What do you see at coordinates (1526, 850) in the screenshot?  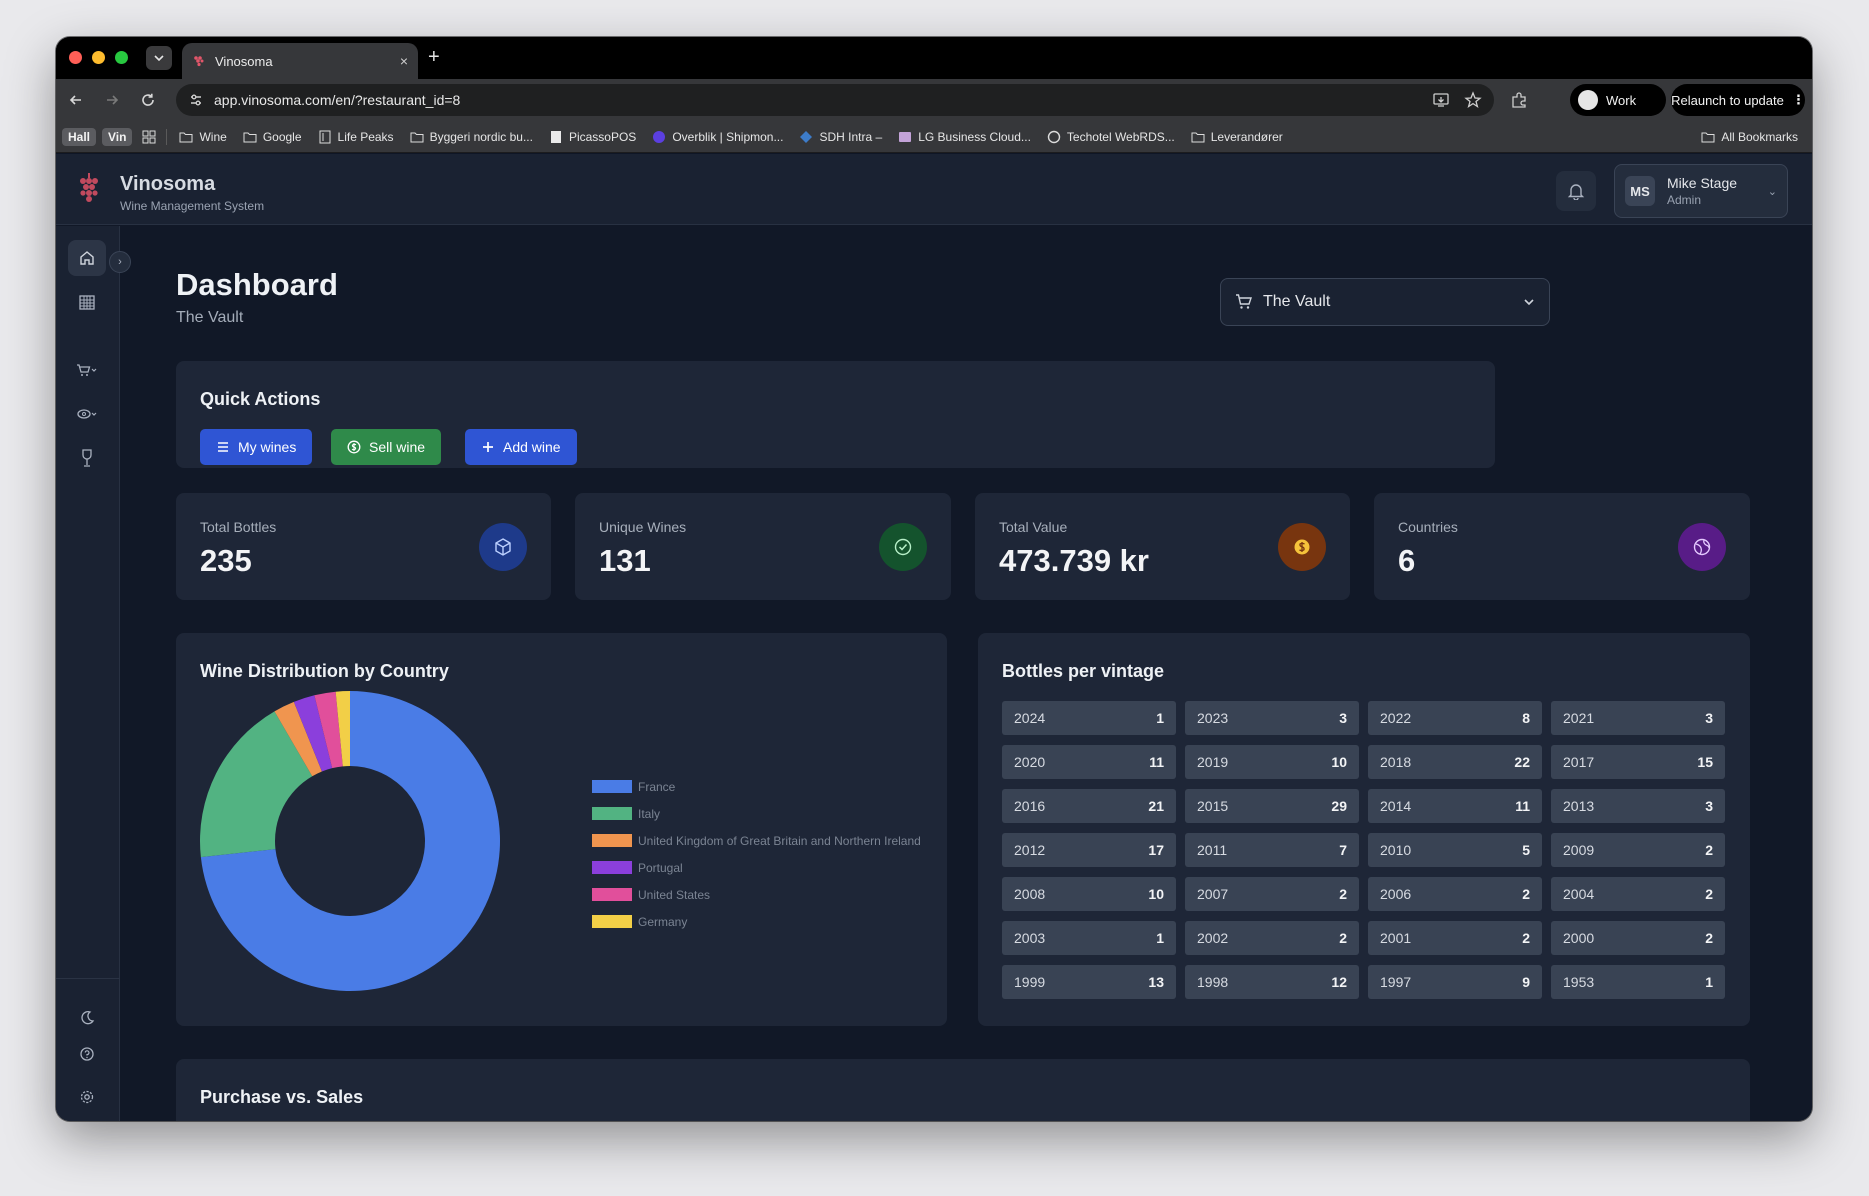 I see `vintage-count: 5` at bounding box center [1526, 850].